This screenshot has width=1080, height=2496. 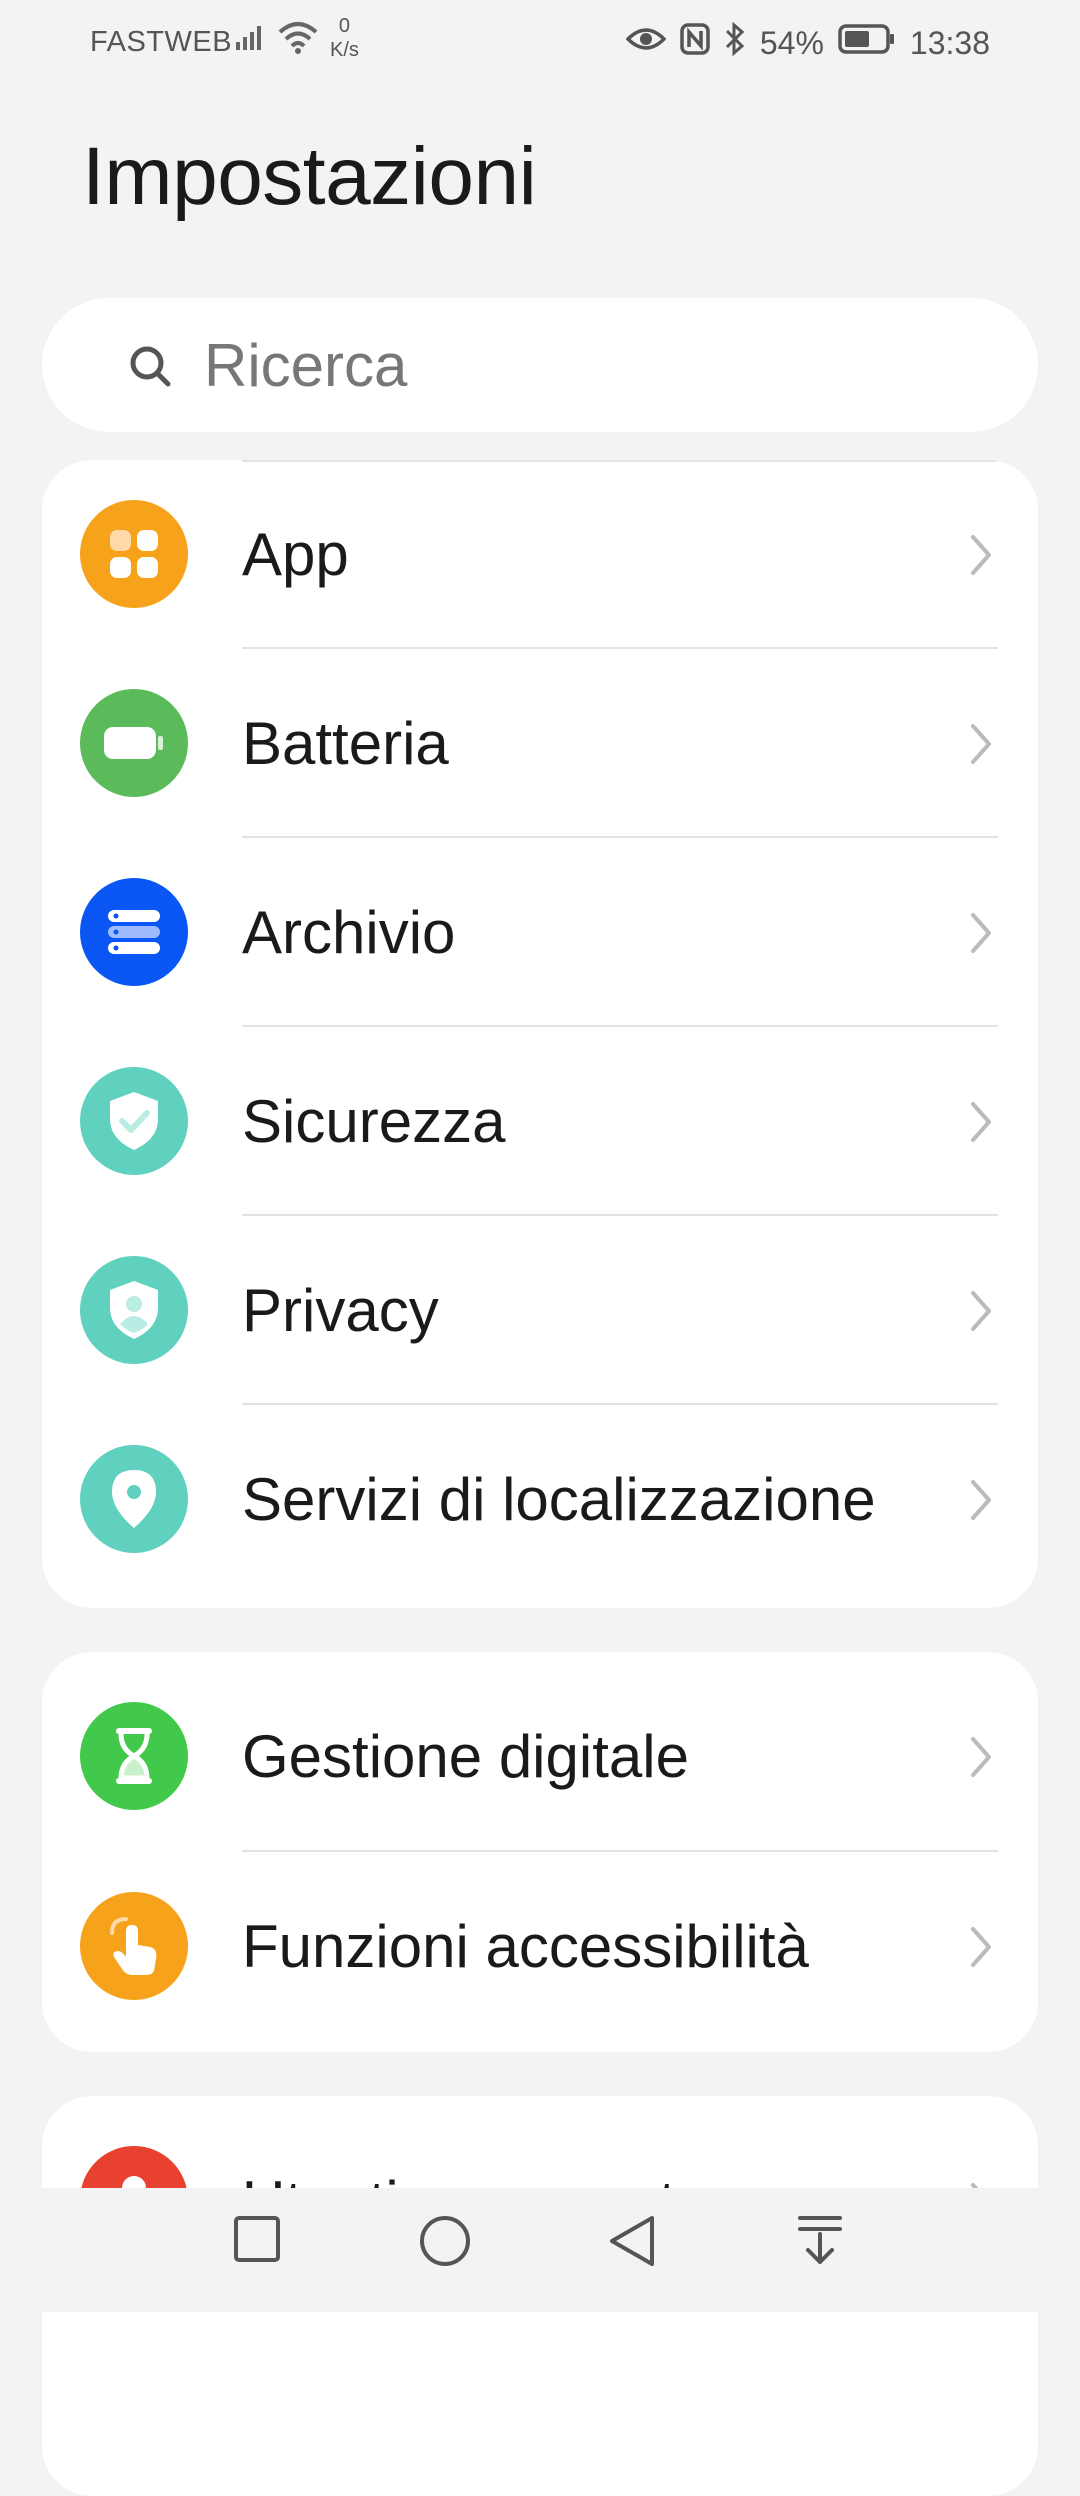 What do you see at coordinates (251, 41) in the screenshot?
I see `signal-icon` at bounding box center [251, 41].